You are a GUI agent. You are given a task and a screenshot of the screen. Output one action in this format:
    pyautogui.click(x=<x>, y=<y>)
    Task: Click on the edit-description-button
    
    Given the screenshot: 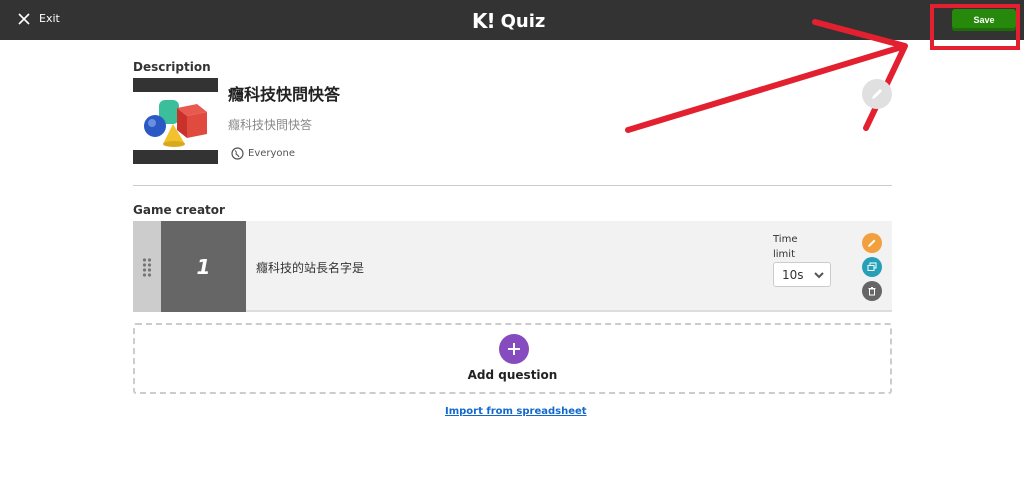 What is the action you would take?
    pyautogui.click(x=877, y=94)
    